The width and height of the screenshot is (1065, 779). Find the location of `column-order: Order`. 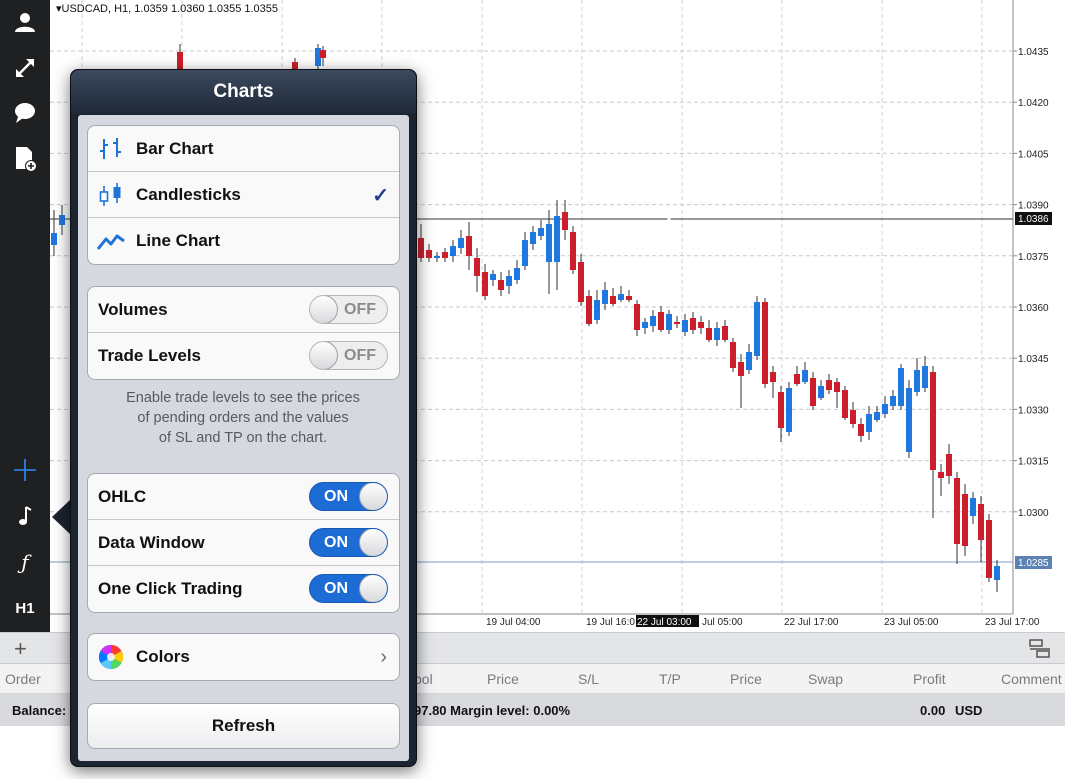

column-order: Order is located at coordinates (23, 679).